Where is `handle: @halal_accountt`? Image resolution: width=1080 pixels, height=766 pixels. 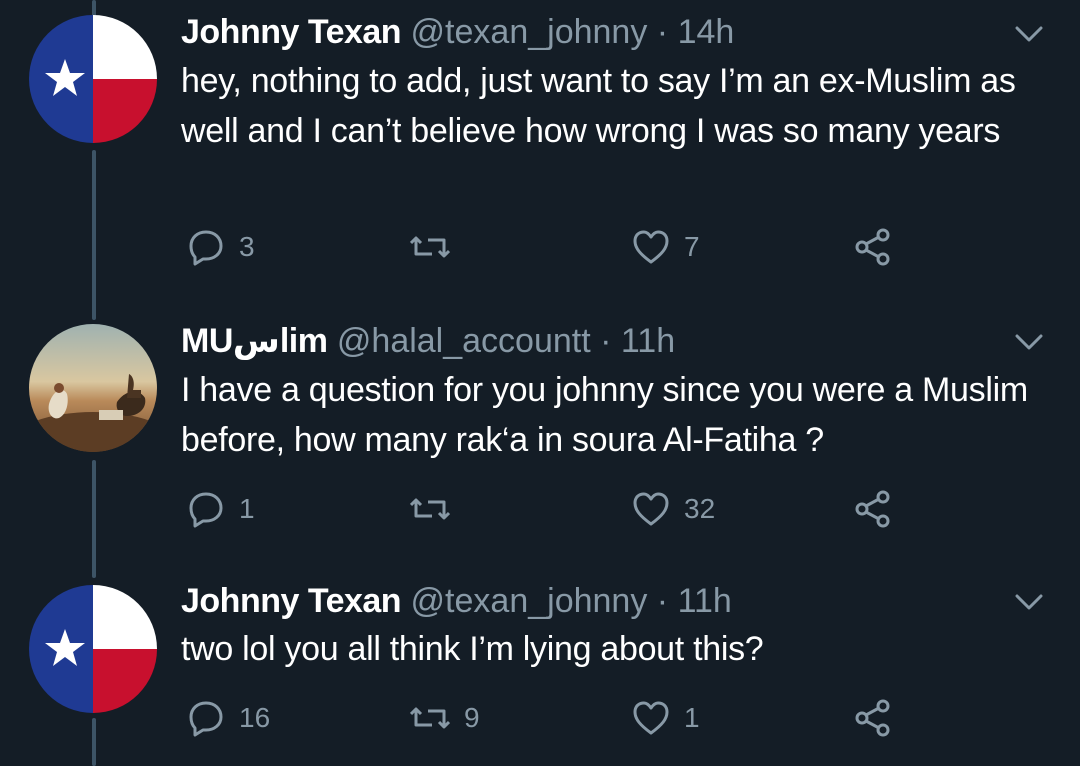 handle: @halal_accountt is located at coordinates (464, 341).